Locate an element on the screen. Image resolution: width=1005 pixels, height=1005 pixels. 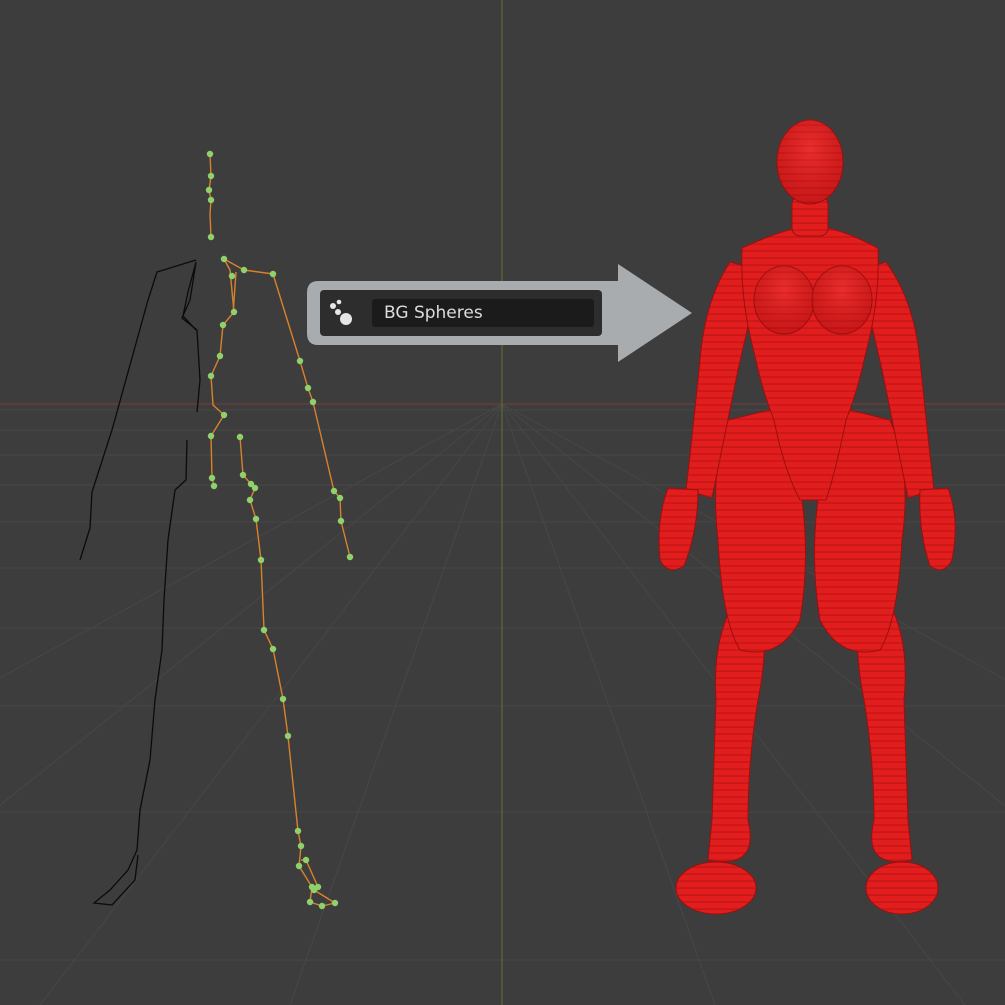
spheres-icon is located at coordinates (341, 312).